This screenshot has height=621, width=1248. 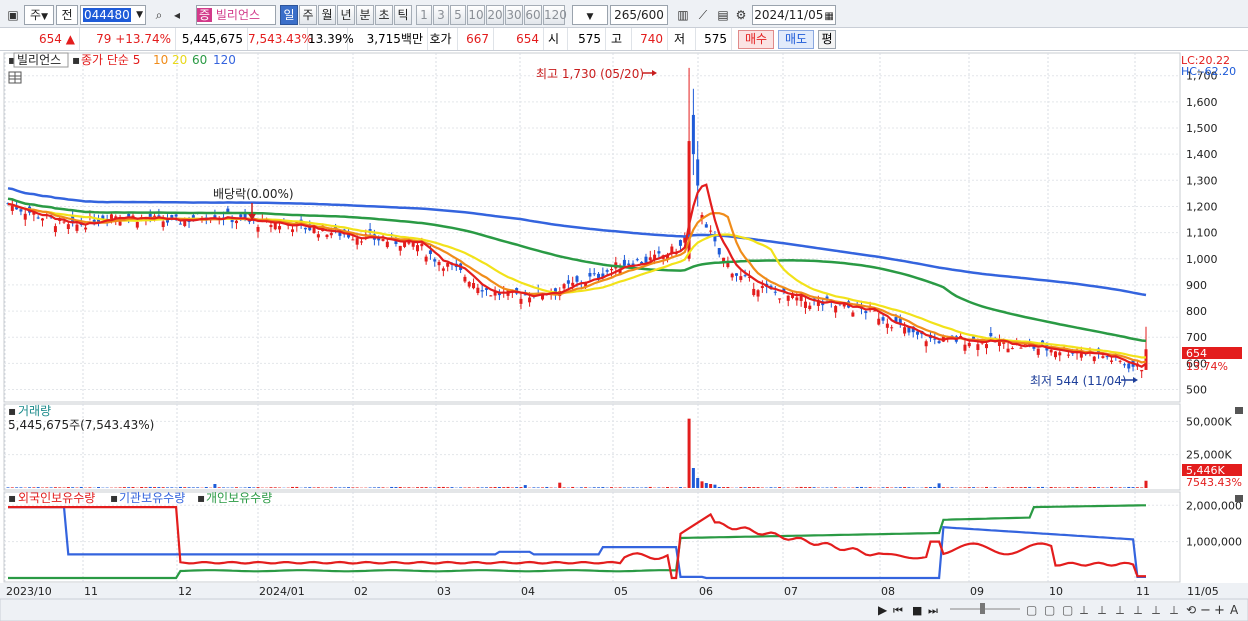 I want to click on period-button-3: 년, so click(x=346, y=15).